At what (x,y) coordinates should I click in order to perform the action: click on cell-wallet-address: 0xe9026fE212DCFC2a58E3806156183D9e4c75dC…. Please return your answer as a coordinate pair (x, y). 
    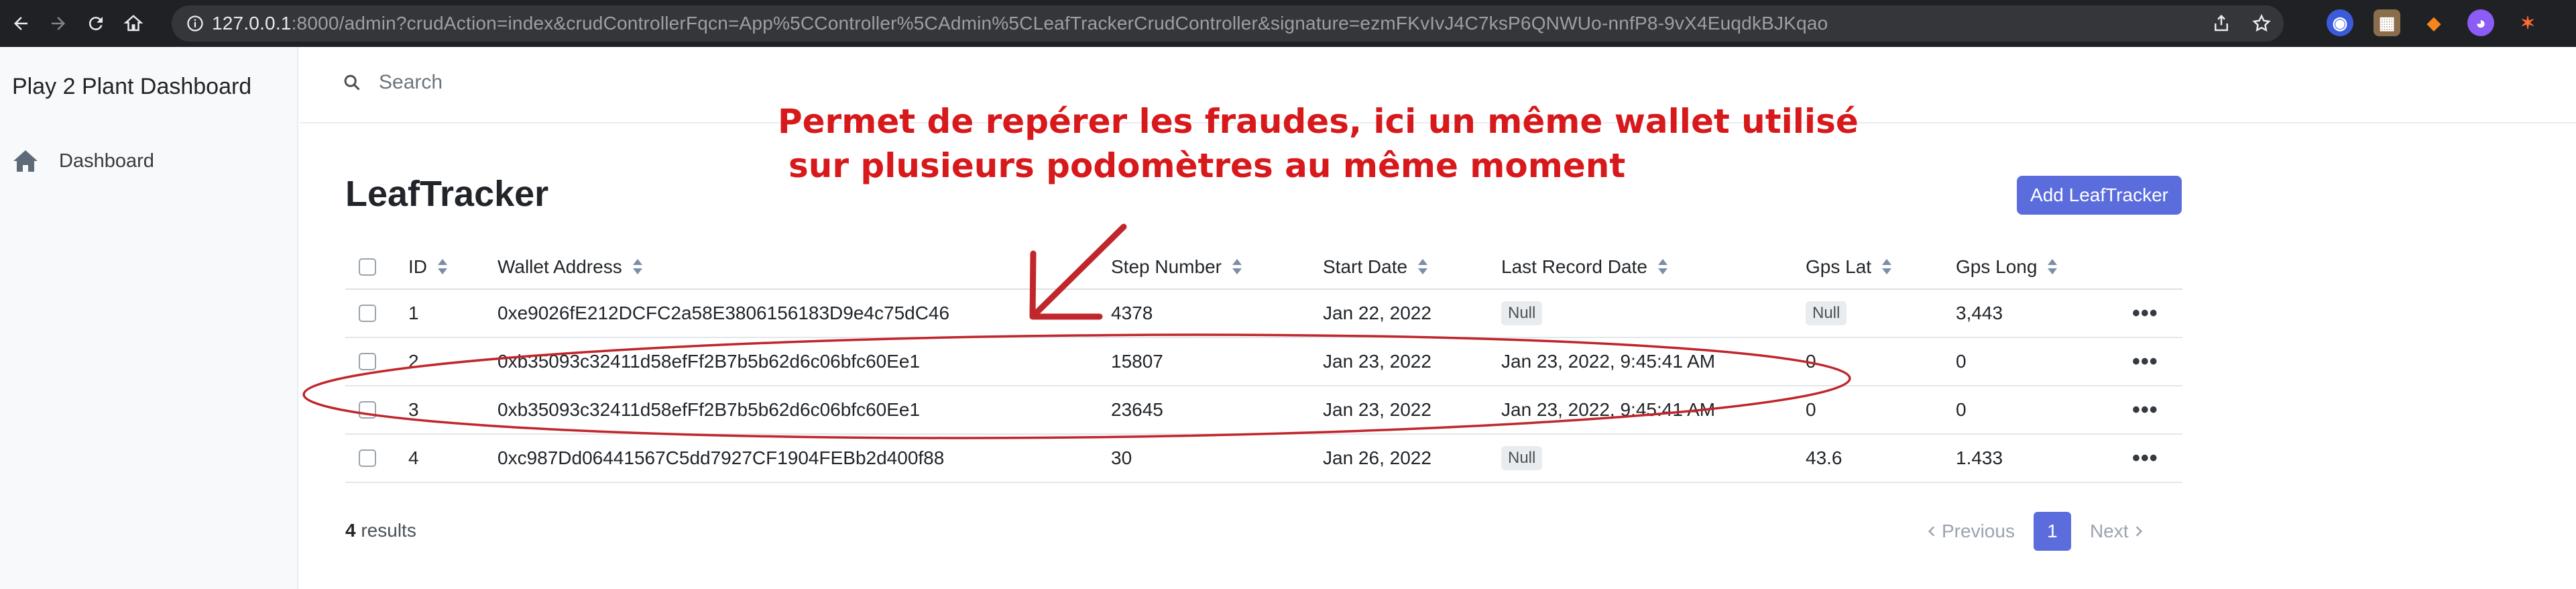
    Looking at the image, I should click on (723, 313).